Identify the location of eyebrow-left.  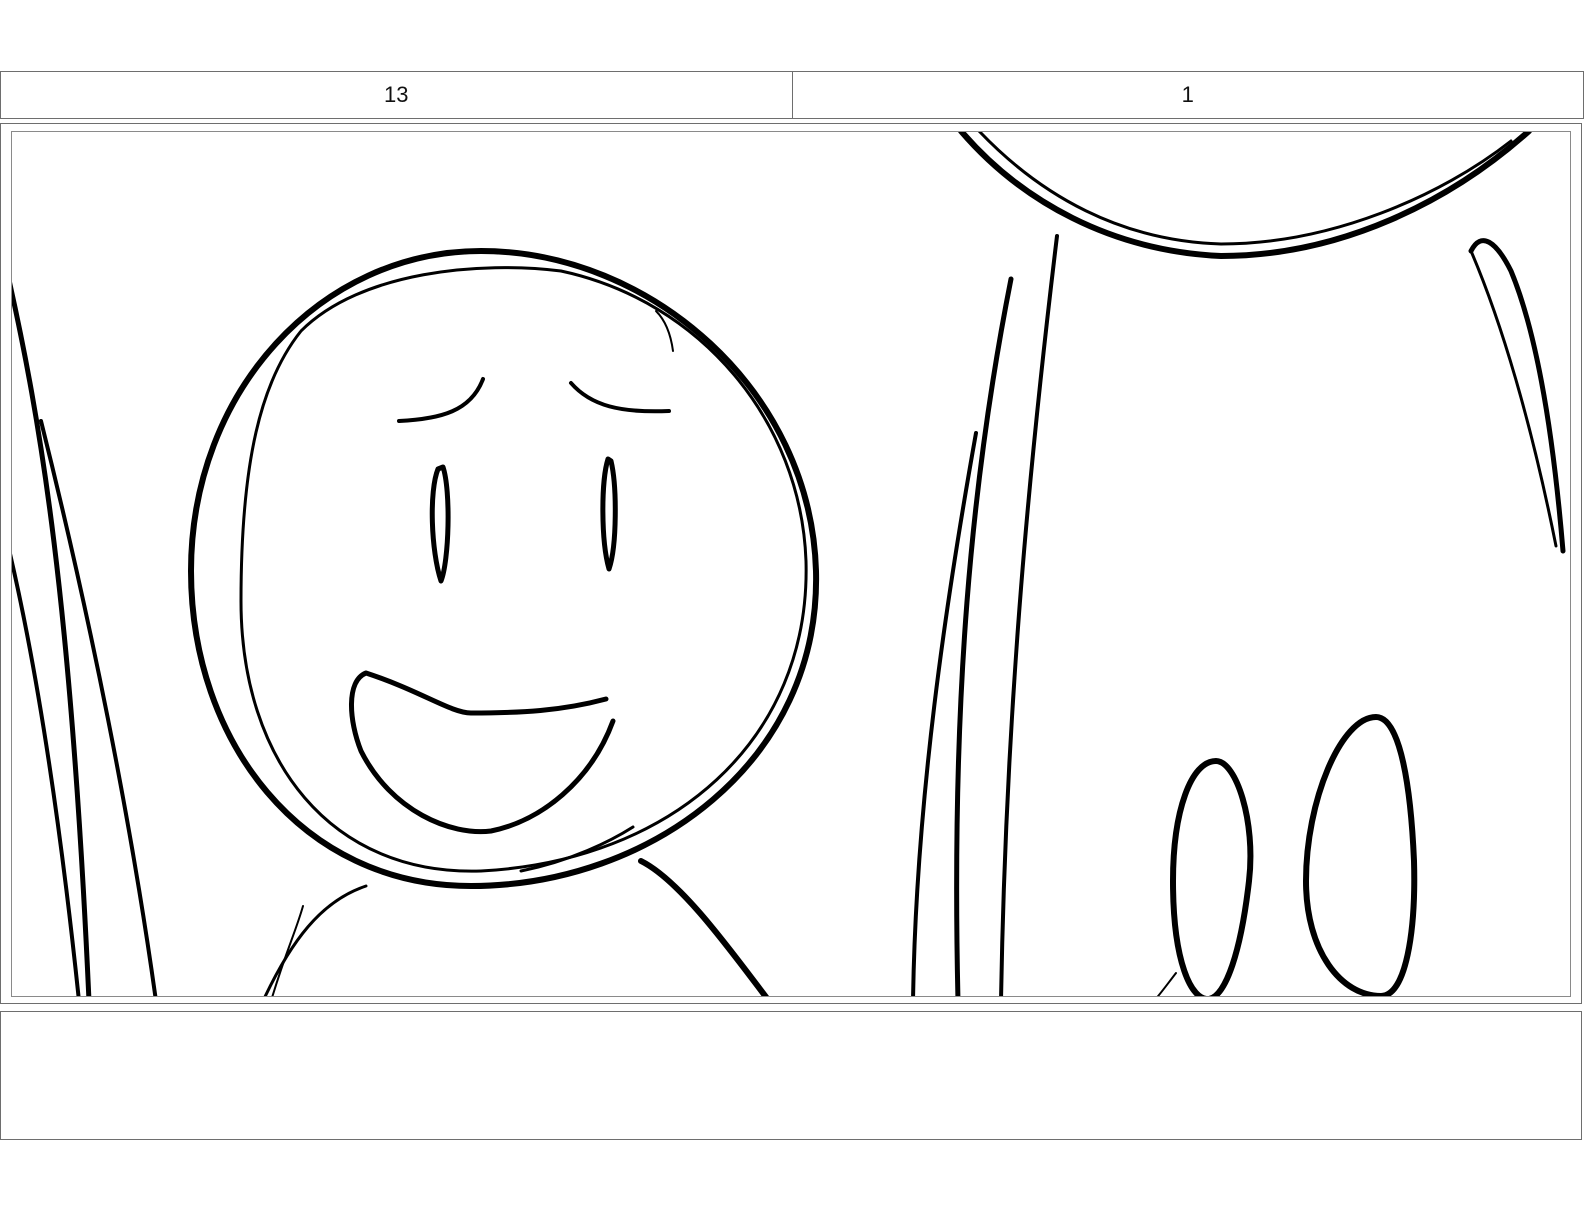
(441, 400).